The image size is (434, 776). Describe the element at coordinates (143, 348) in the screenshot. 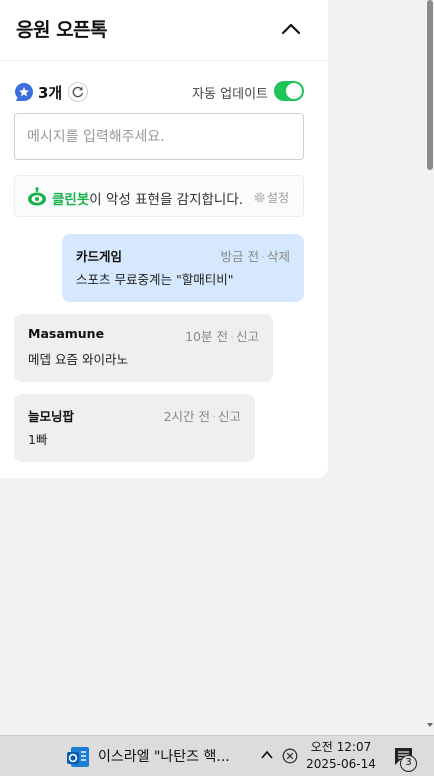

I see `chat-message: Masamune 10분 전 · 신고 메뎁 요즘 와이라노` at that location.